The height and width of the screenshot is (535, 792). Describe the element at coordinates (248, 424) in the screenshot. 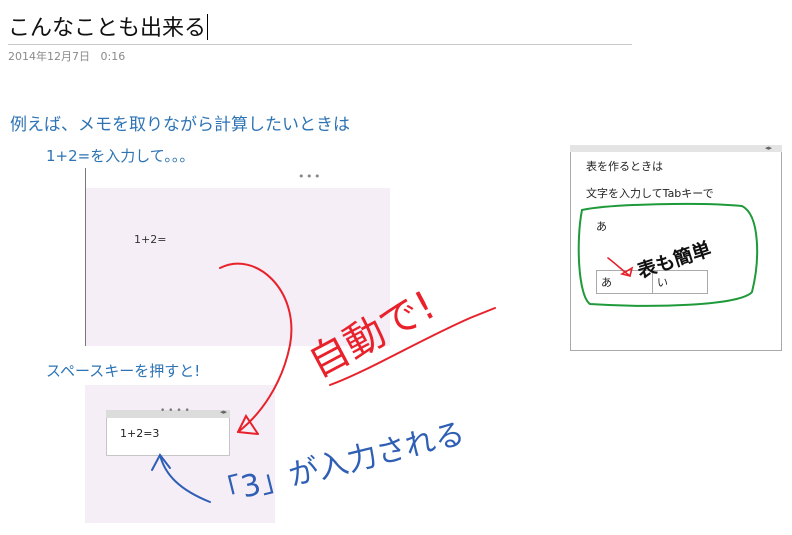

I see `red-ink-arrowhead` at that location.